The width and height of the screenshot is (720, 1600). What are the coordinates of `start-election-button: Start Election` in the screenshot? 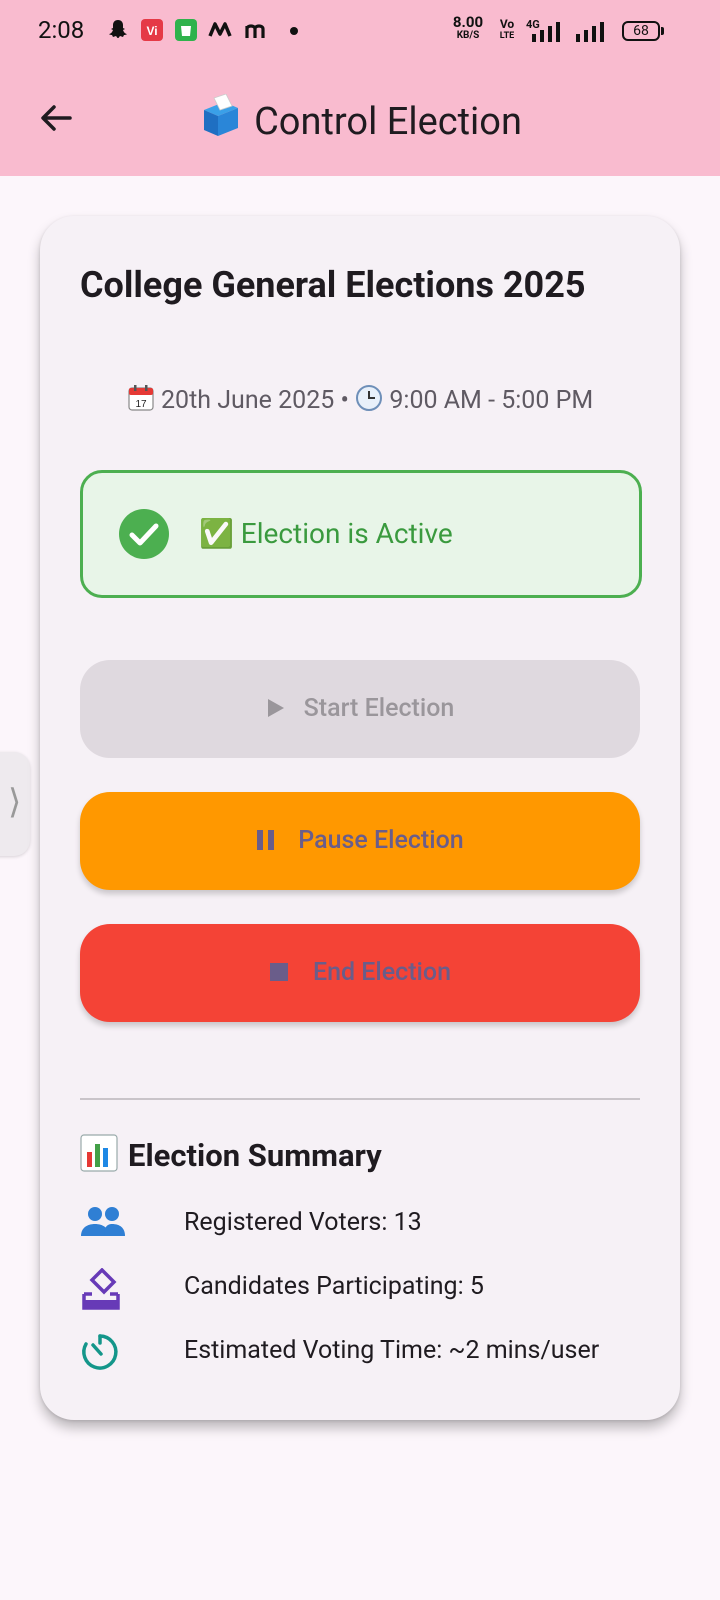 It's located at (360, 709).